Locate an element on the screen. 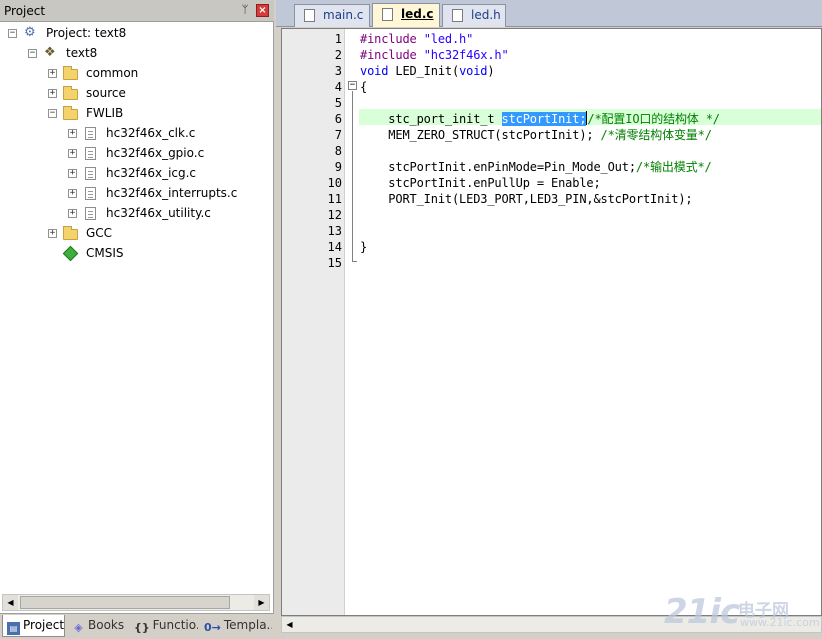  tree-item-group: + common is located at coordinates (130, 73).